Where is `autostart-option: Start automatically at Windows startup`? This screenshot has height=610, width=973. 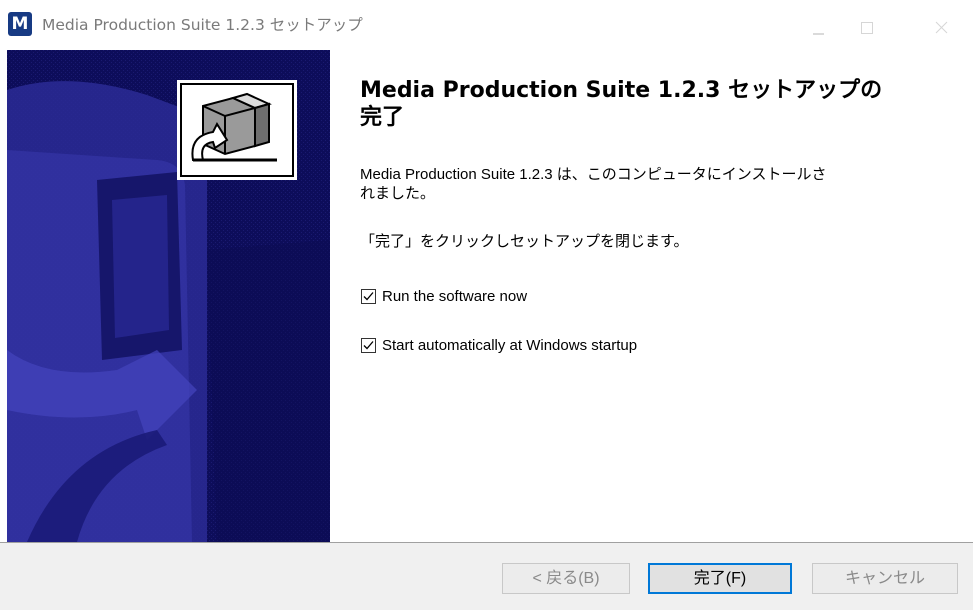 autostart-option: Start automatically at Windows startup is located at coordinates (499, 345).